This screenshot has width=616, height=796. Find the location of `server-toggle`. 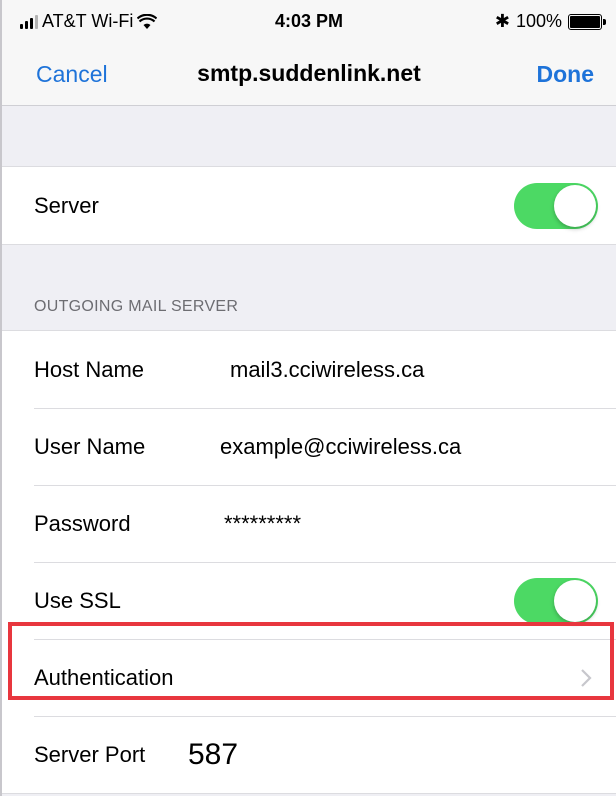

server-toggle is located at coordinates (556, 205).